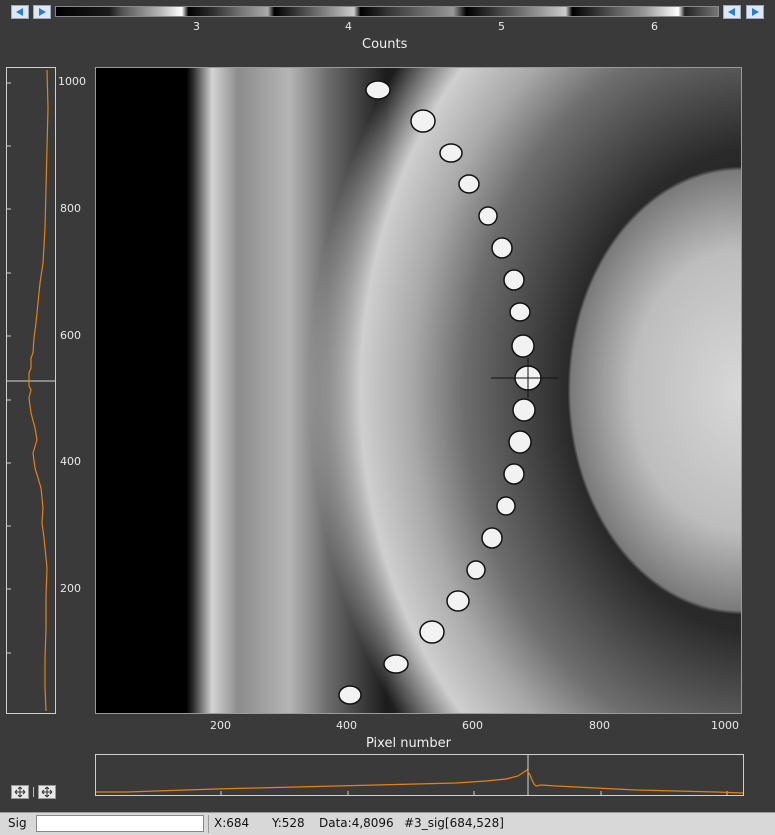 The height and width of the screenshot is (835, 775). I want to click on colorbar-tick-label: 5, so click(501, 26).